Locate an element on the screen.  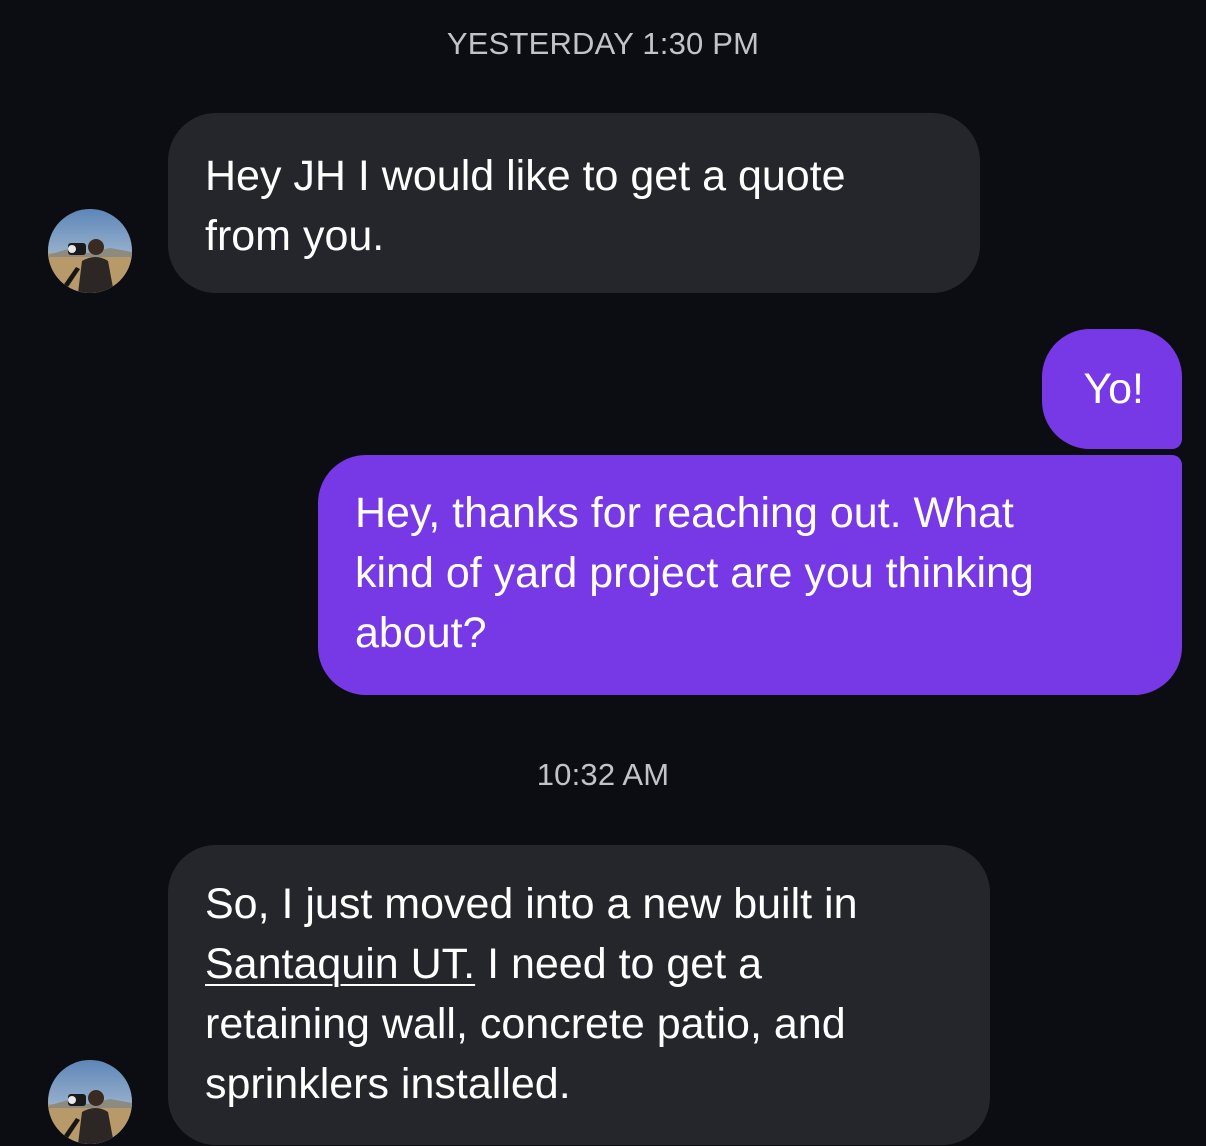
message-line: Santaquin UT. I need to get a is located at coordinates (579, 964).